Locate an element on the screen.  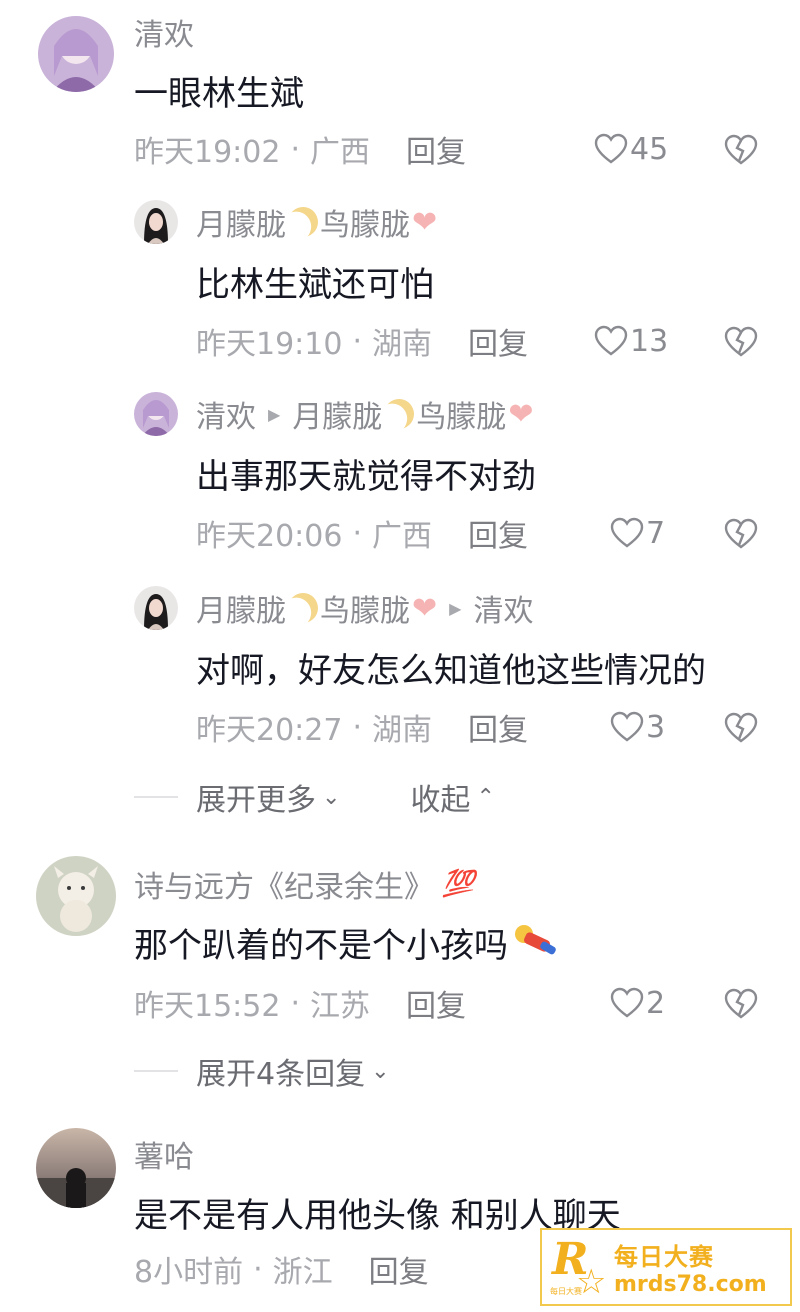
timestamp: 昨天15:52 is located at coordinates (207, 1006).